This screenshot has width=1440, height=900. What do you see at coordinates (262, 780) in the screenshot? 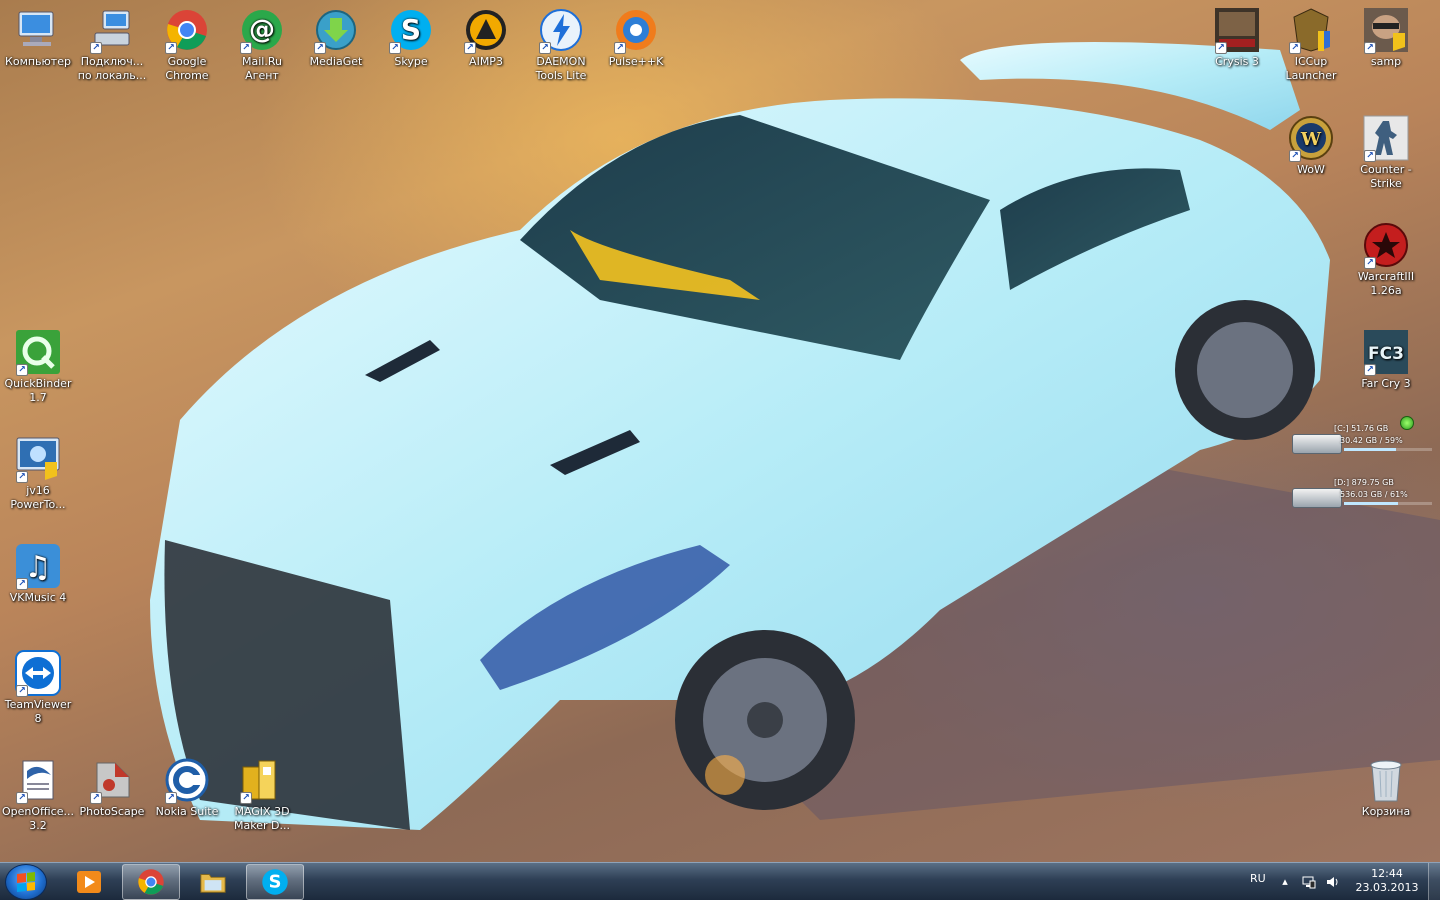
I see `magix-icon: ↗` at bounding box center [262, 780].